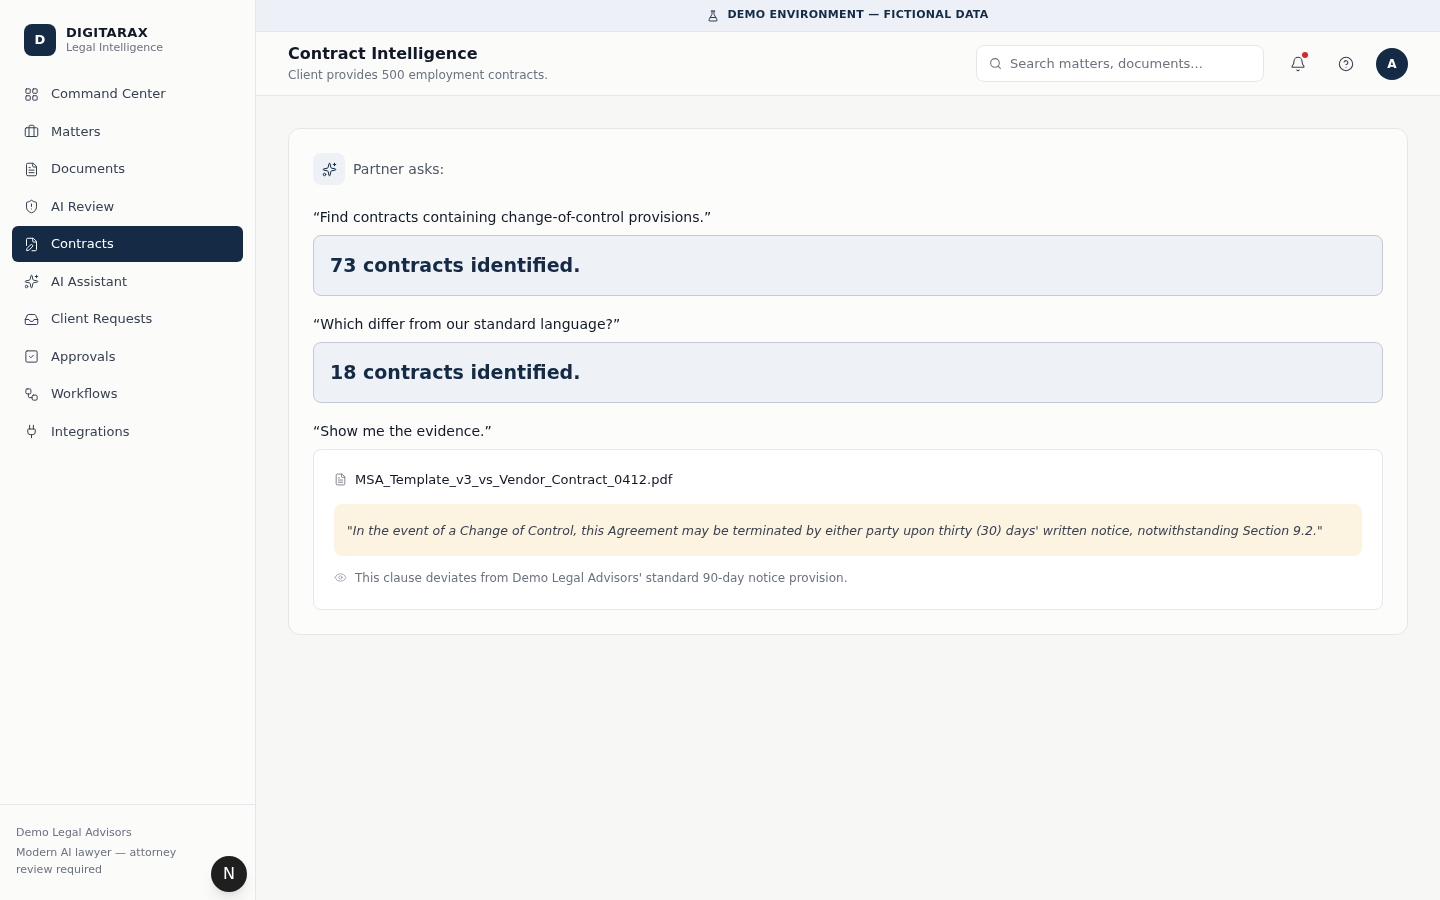  I want to click on workflow-icon, so click(31, 394).